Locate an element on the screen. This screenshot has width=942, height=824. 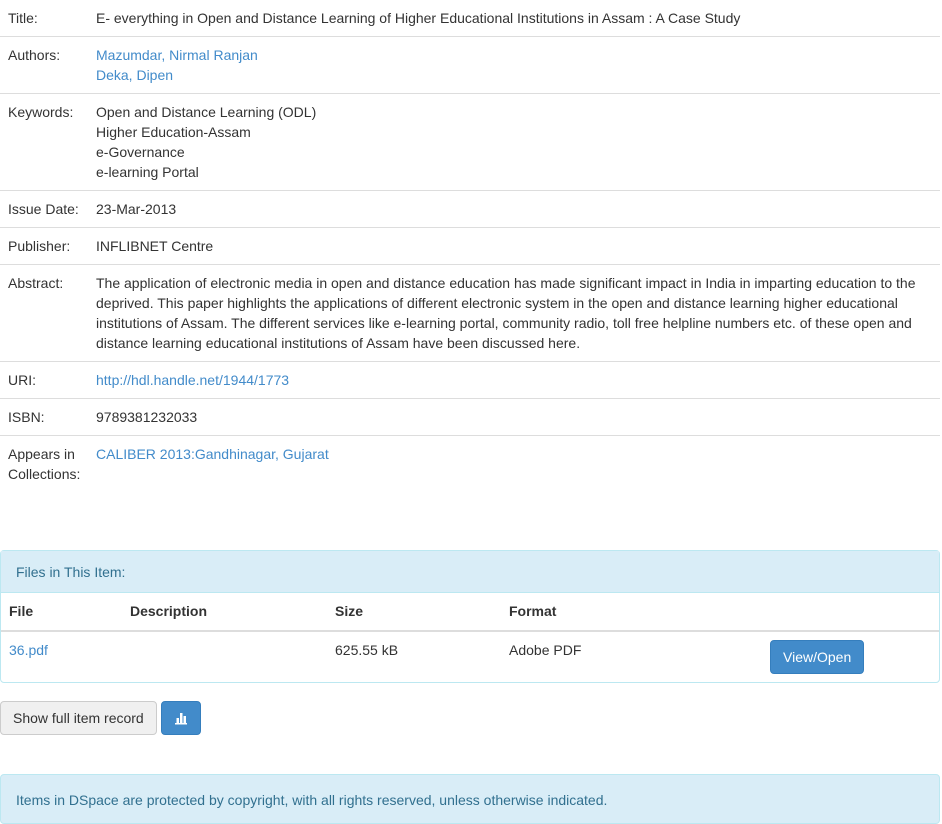
authors-label: Authors: is located at coordinates (44, 65).